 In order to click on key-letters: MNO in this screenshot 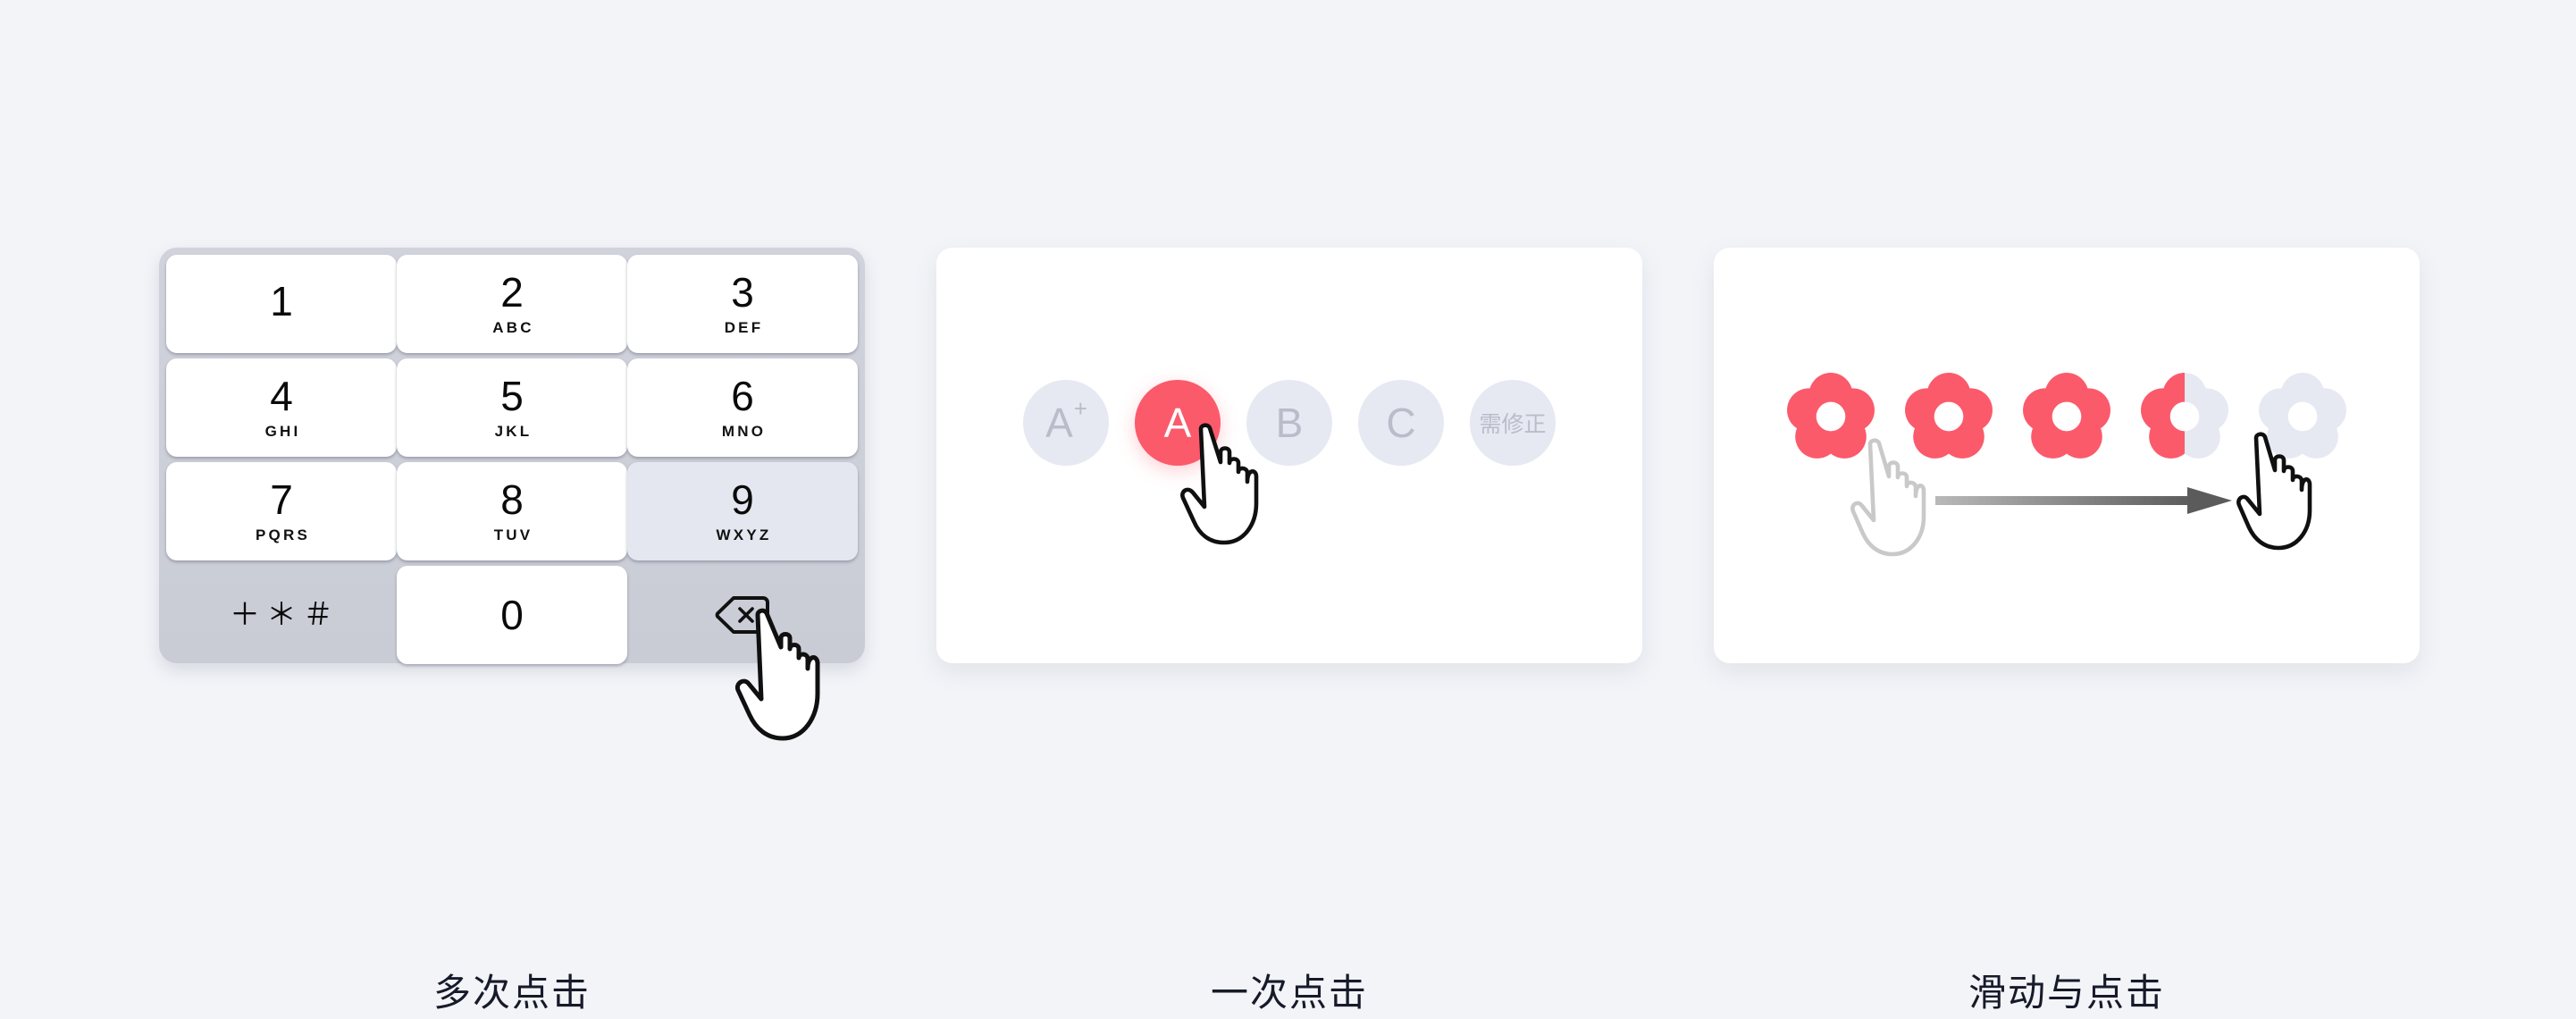, I will do `click(744, 431)`.